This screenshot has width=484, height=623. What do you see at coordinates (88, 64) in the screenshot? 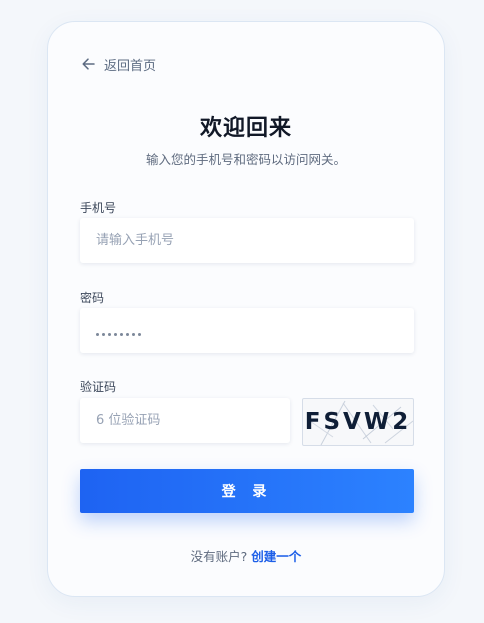
I see `arrow-left-icon` at bounding box center [88, 64].